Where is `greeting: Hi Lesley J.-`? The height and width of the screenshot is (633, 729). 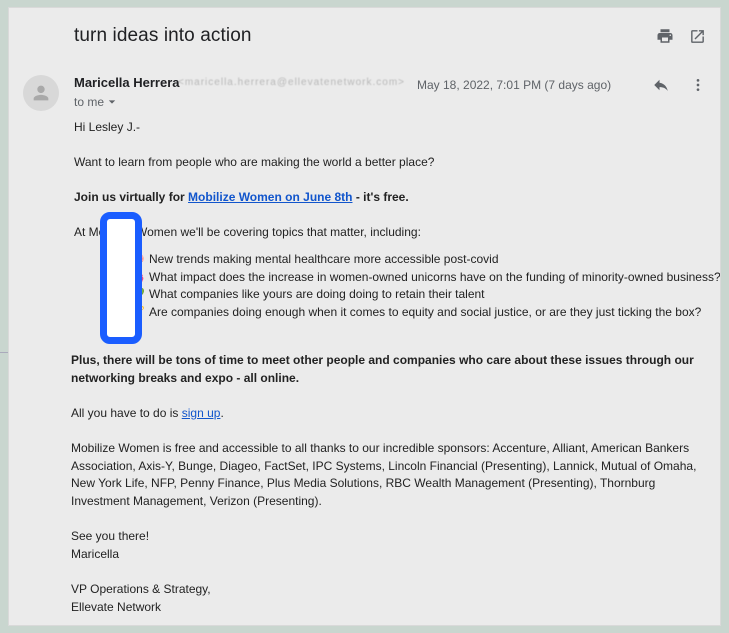
greeting: Hi Lesley J.- is located at coordinates (107, 127).